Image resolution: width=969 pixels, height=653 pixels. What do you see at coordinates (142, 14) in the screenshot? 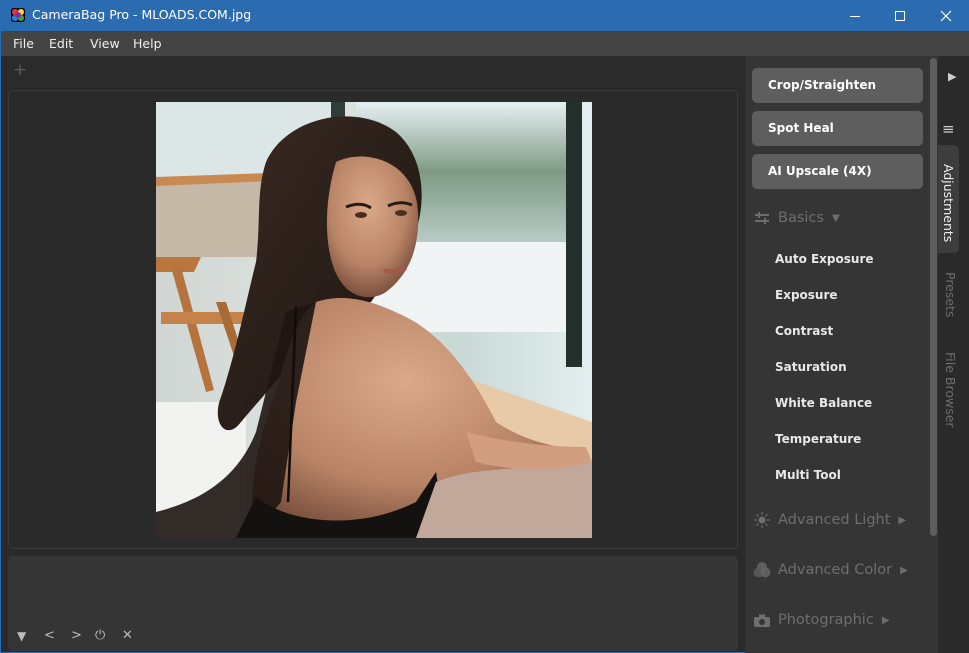
I see `window-title: CameraBag Pro - MLOADS.COM.jpg` at bounding box center [142, 14].